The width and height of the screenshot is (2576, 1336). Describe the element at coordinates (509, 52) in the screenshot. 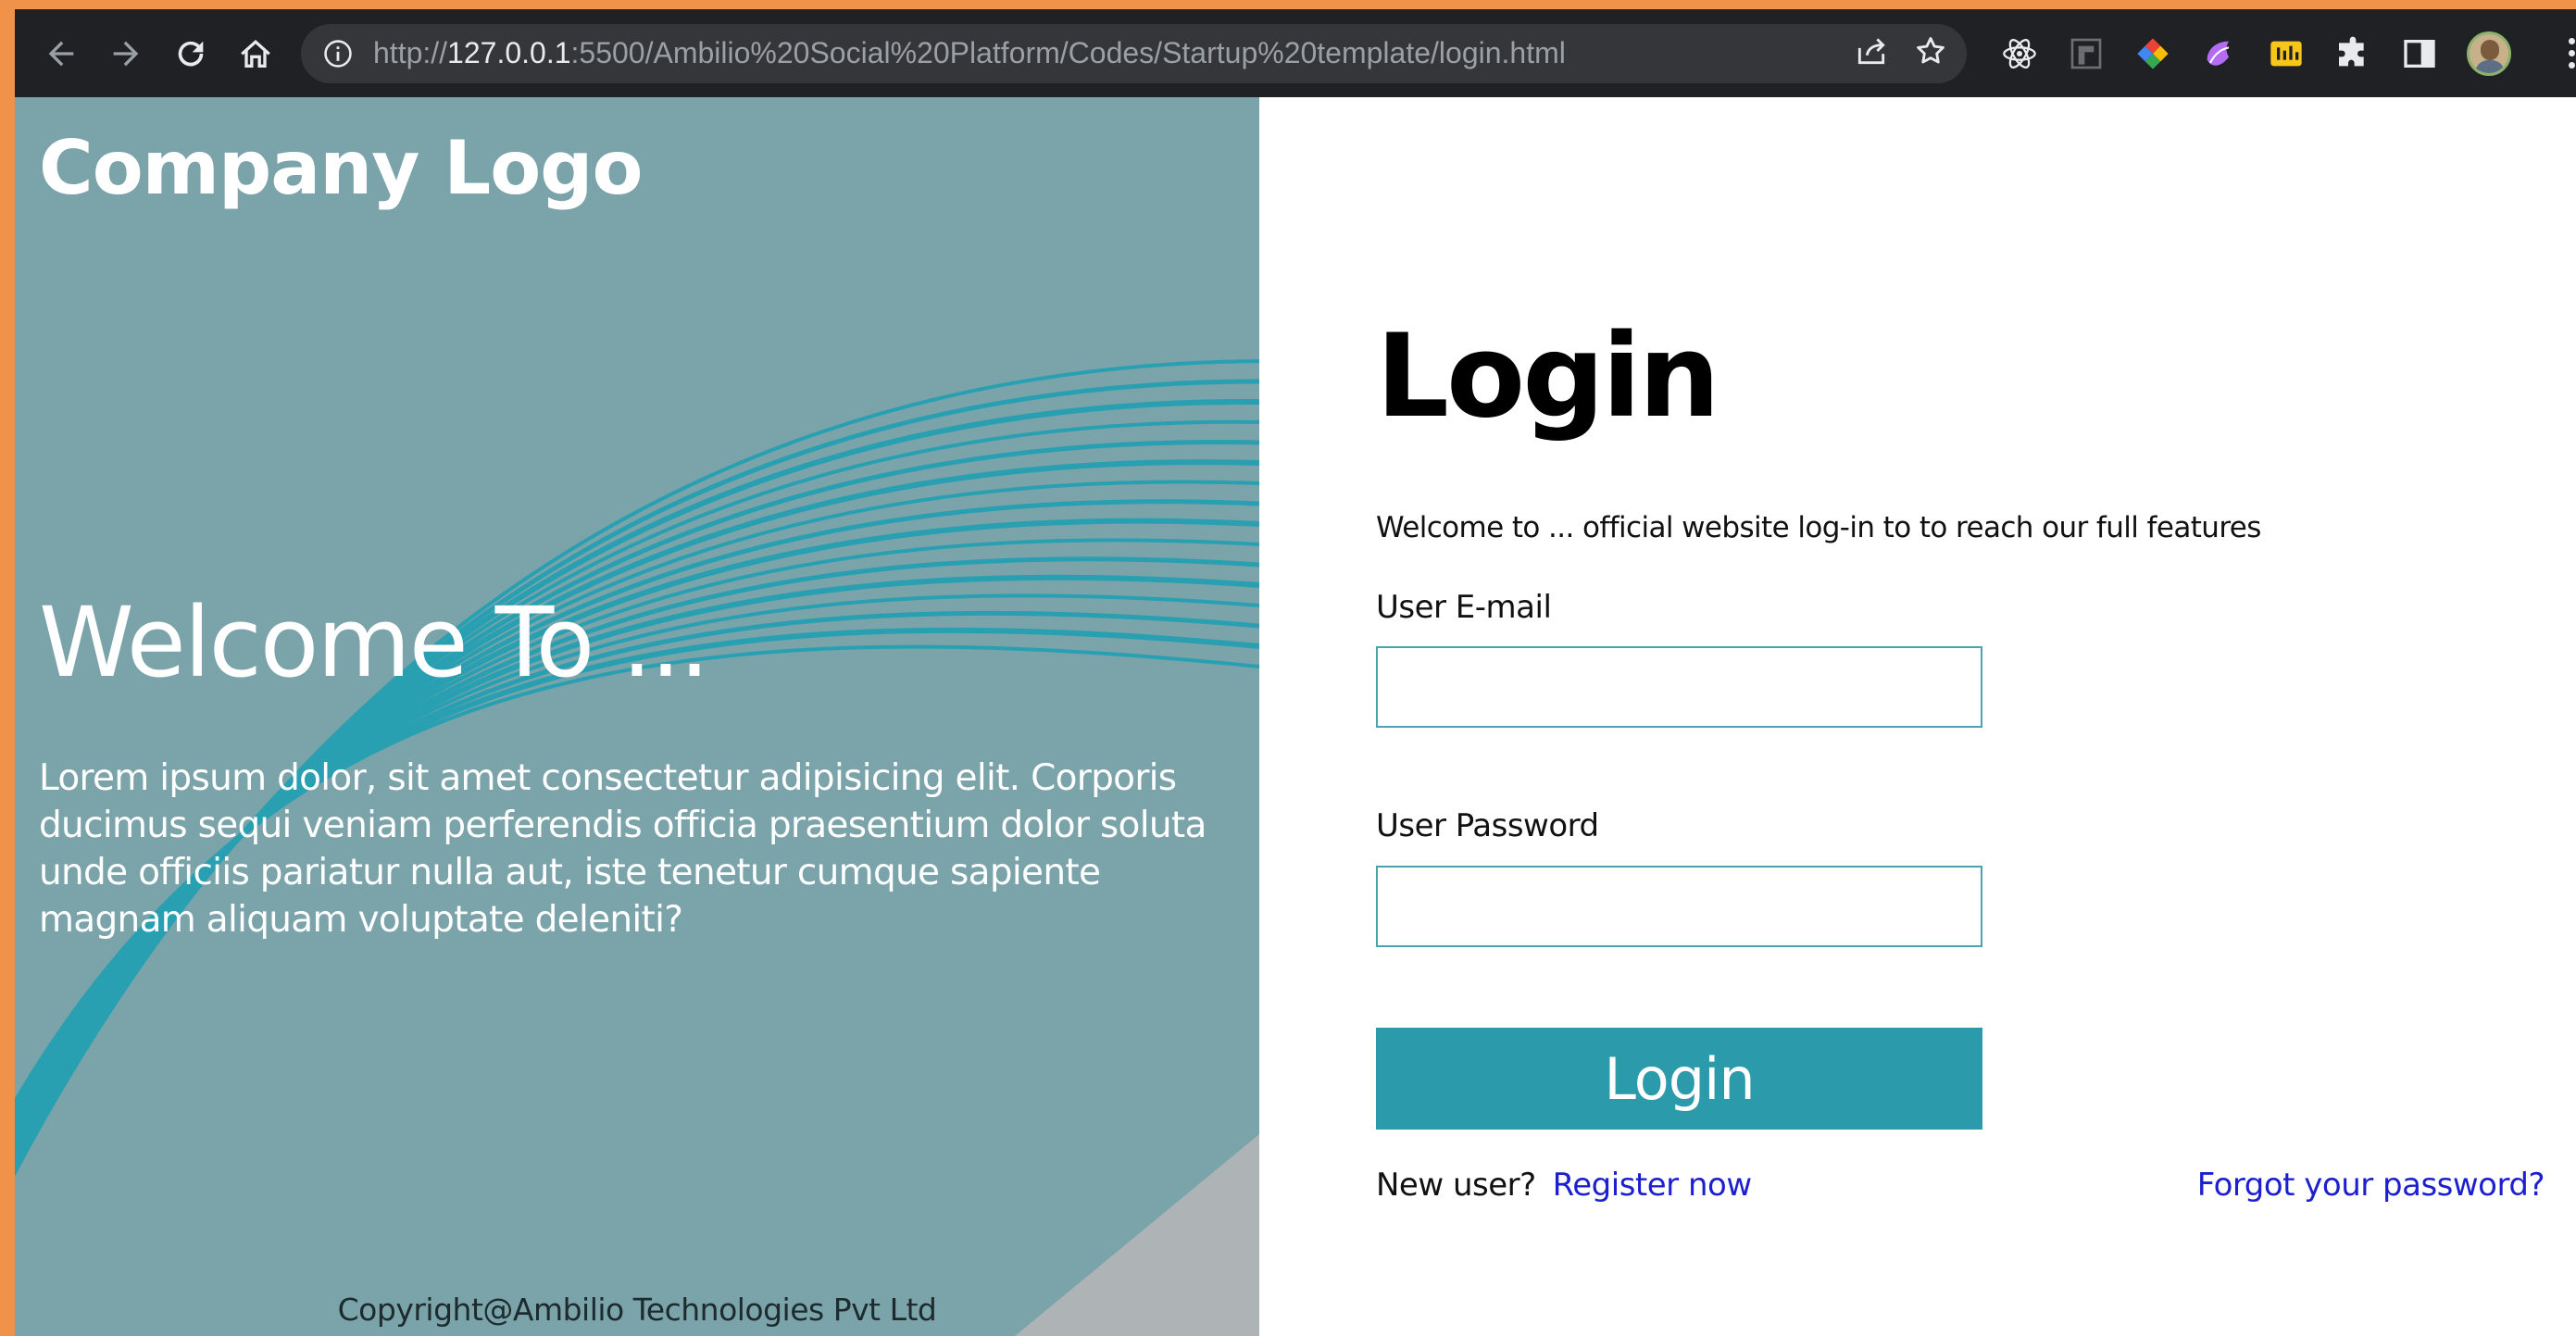

I see `url-host: 127.0.0.1` at that location.